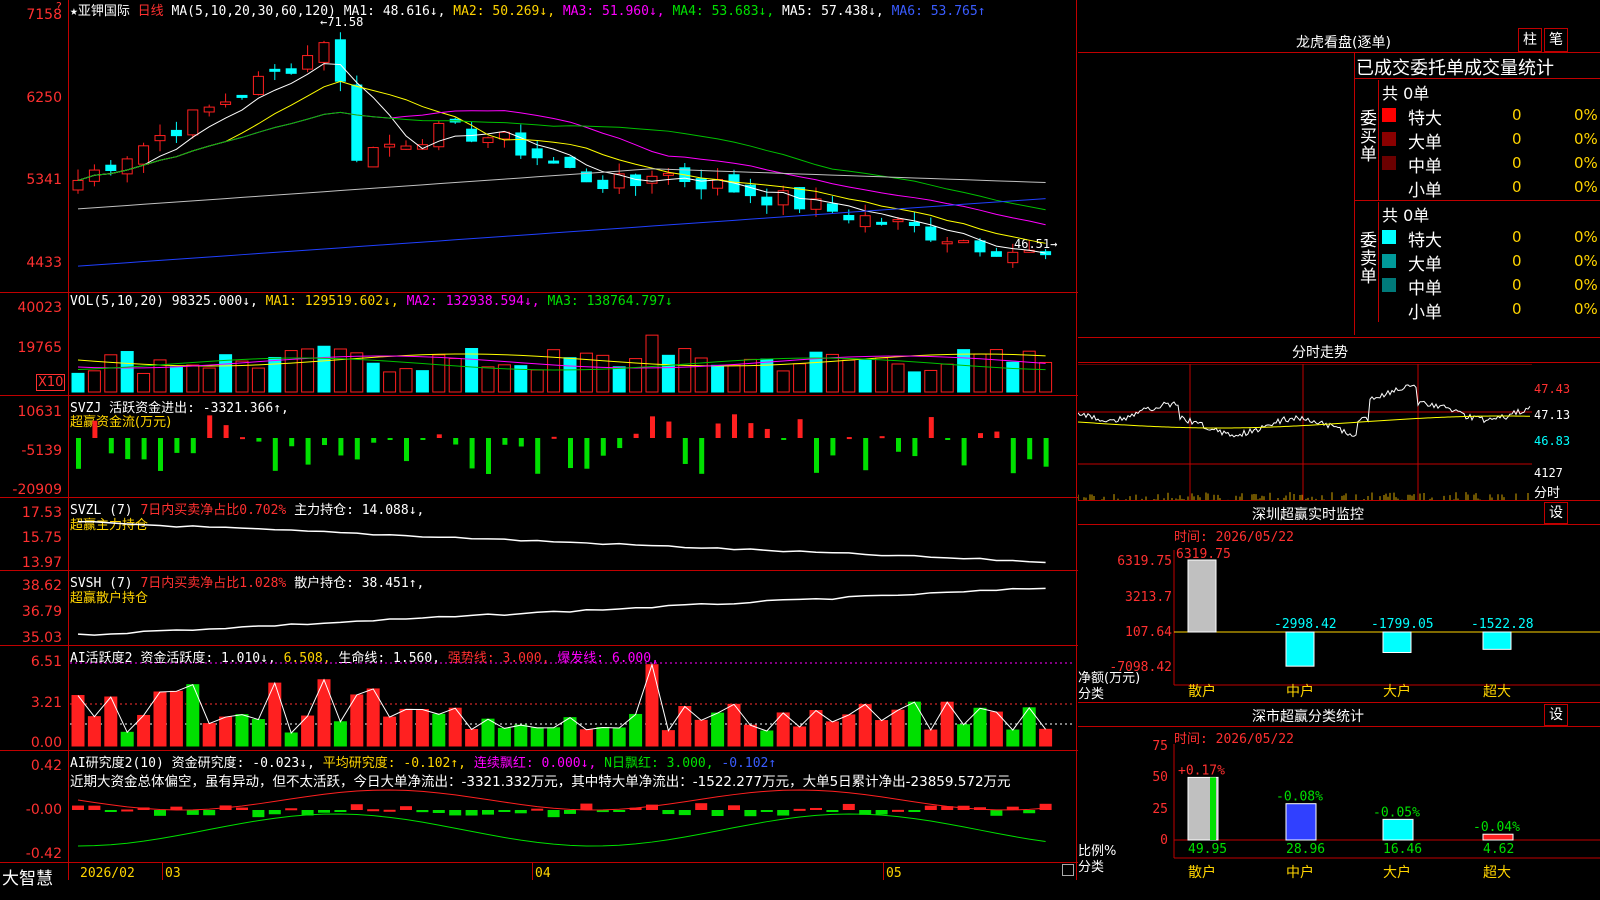 This screenshot has height=900, width=1600. I want to click on monitor-settings-button: 设, so click(1556, 513).